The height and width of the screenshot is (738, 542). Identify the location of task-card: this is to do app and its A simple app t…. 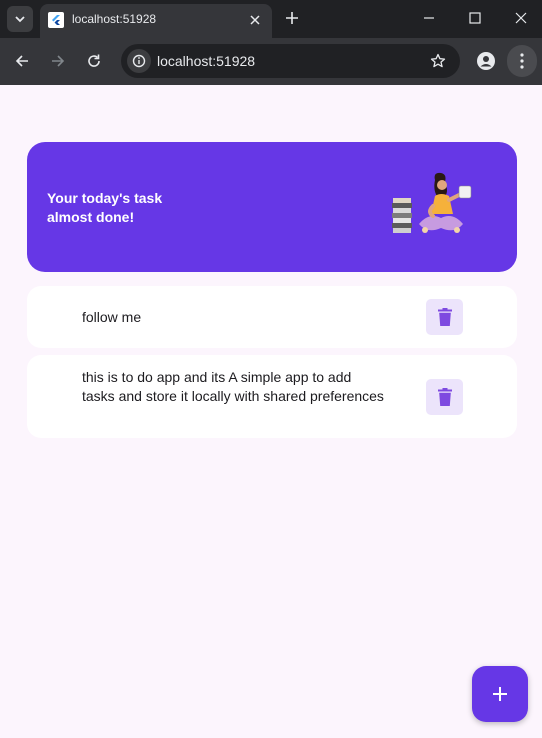
(272, 396).